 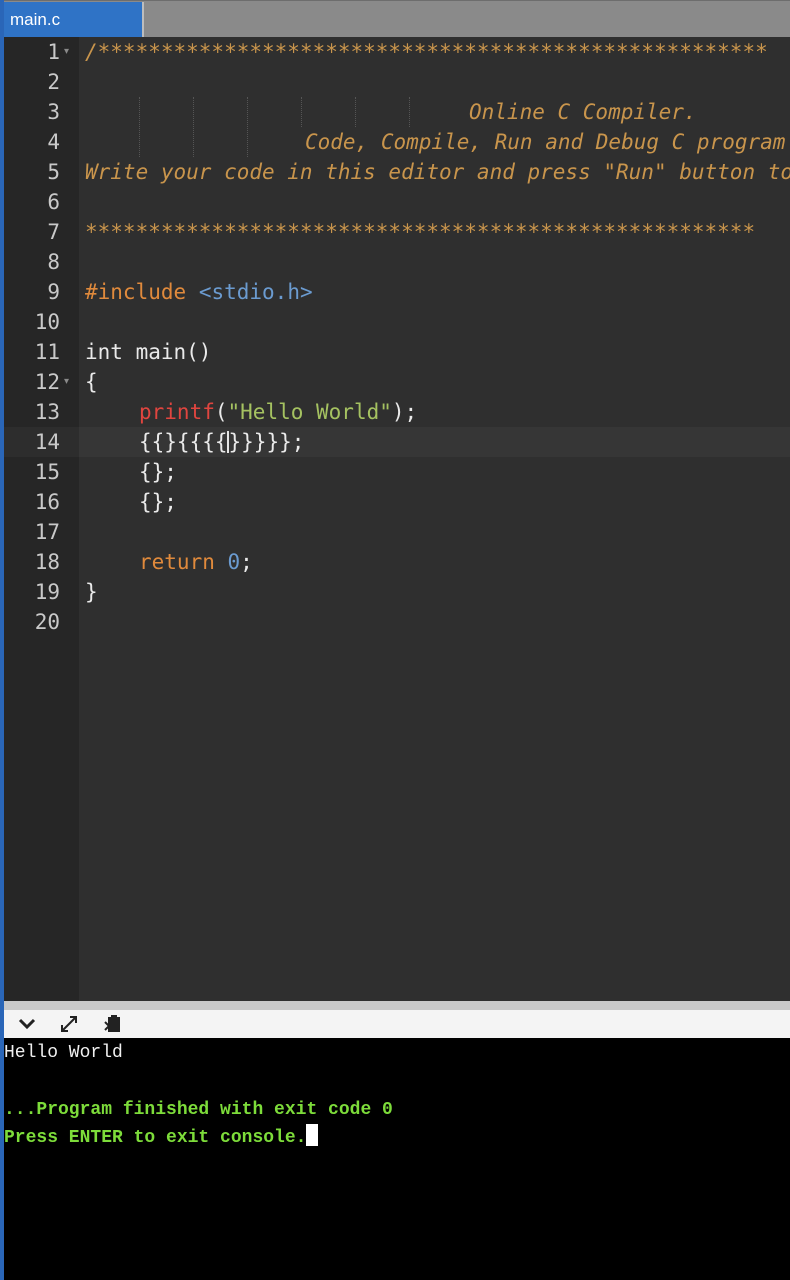 I want to click on include-header: <stdio.h>, so click(x=255, y=292).